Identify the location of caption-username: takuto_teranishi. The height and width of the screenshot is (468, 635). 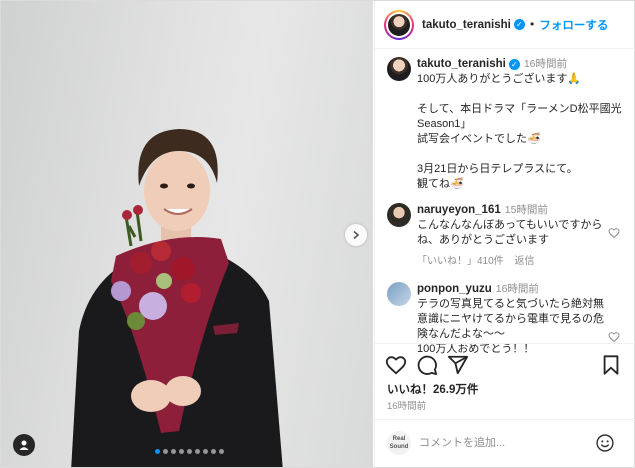
(461, 64).